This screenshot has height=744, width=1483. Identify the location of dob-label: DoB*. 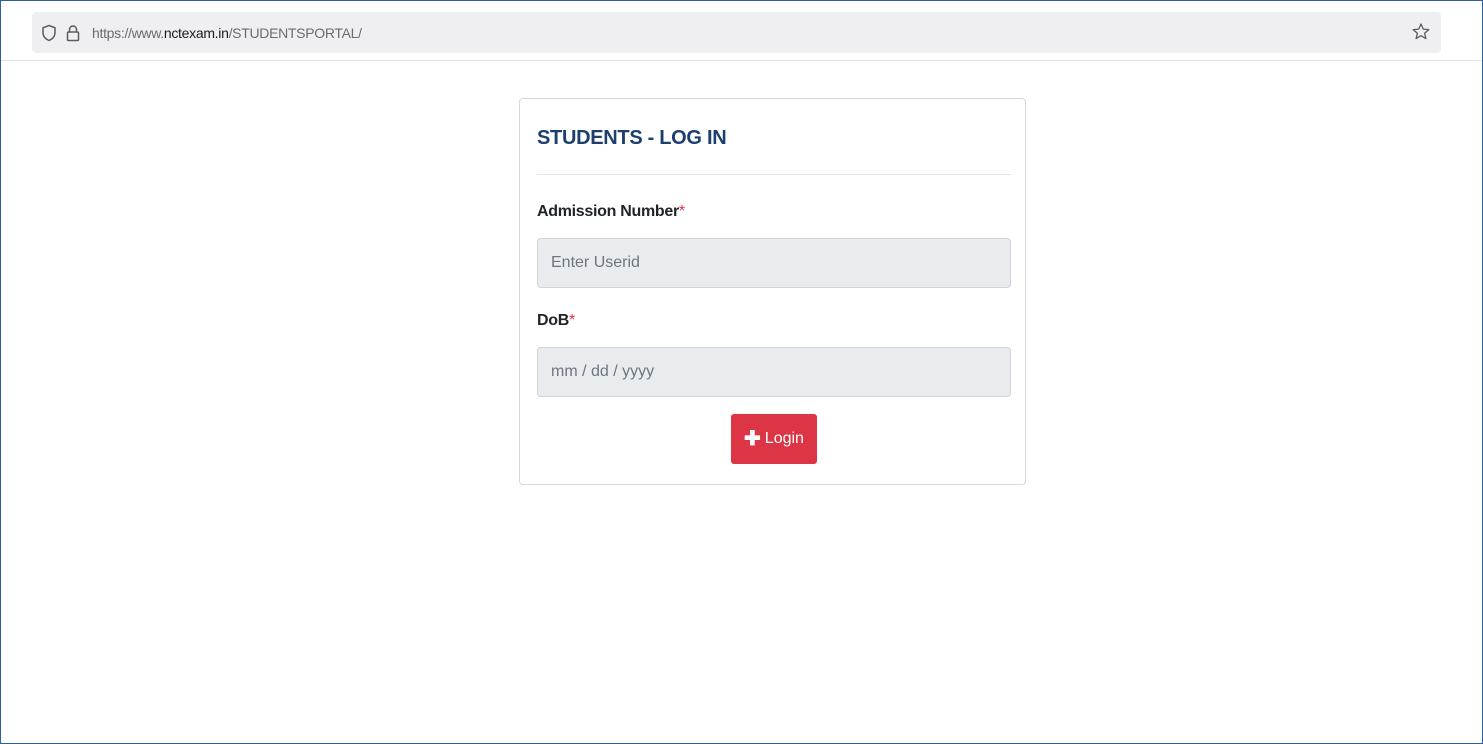
(556, 321).